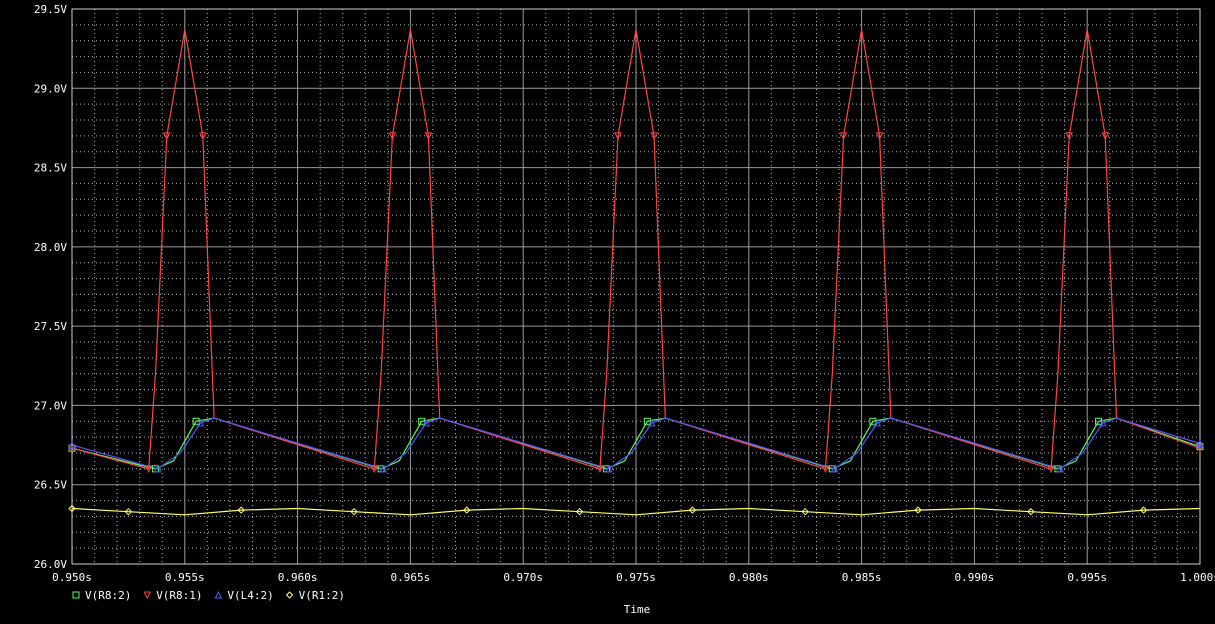  I want to click on y-tick-labels: 26.0V 26.5V 27.0V 27.5V 28.0V 28.5V 29.0V 29.5V, so click(50, 287).